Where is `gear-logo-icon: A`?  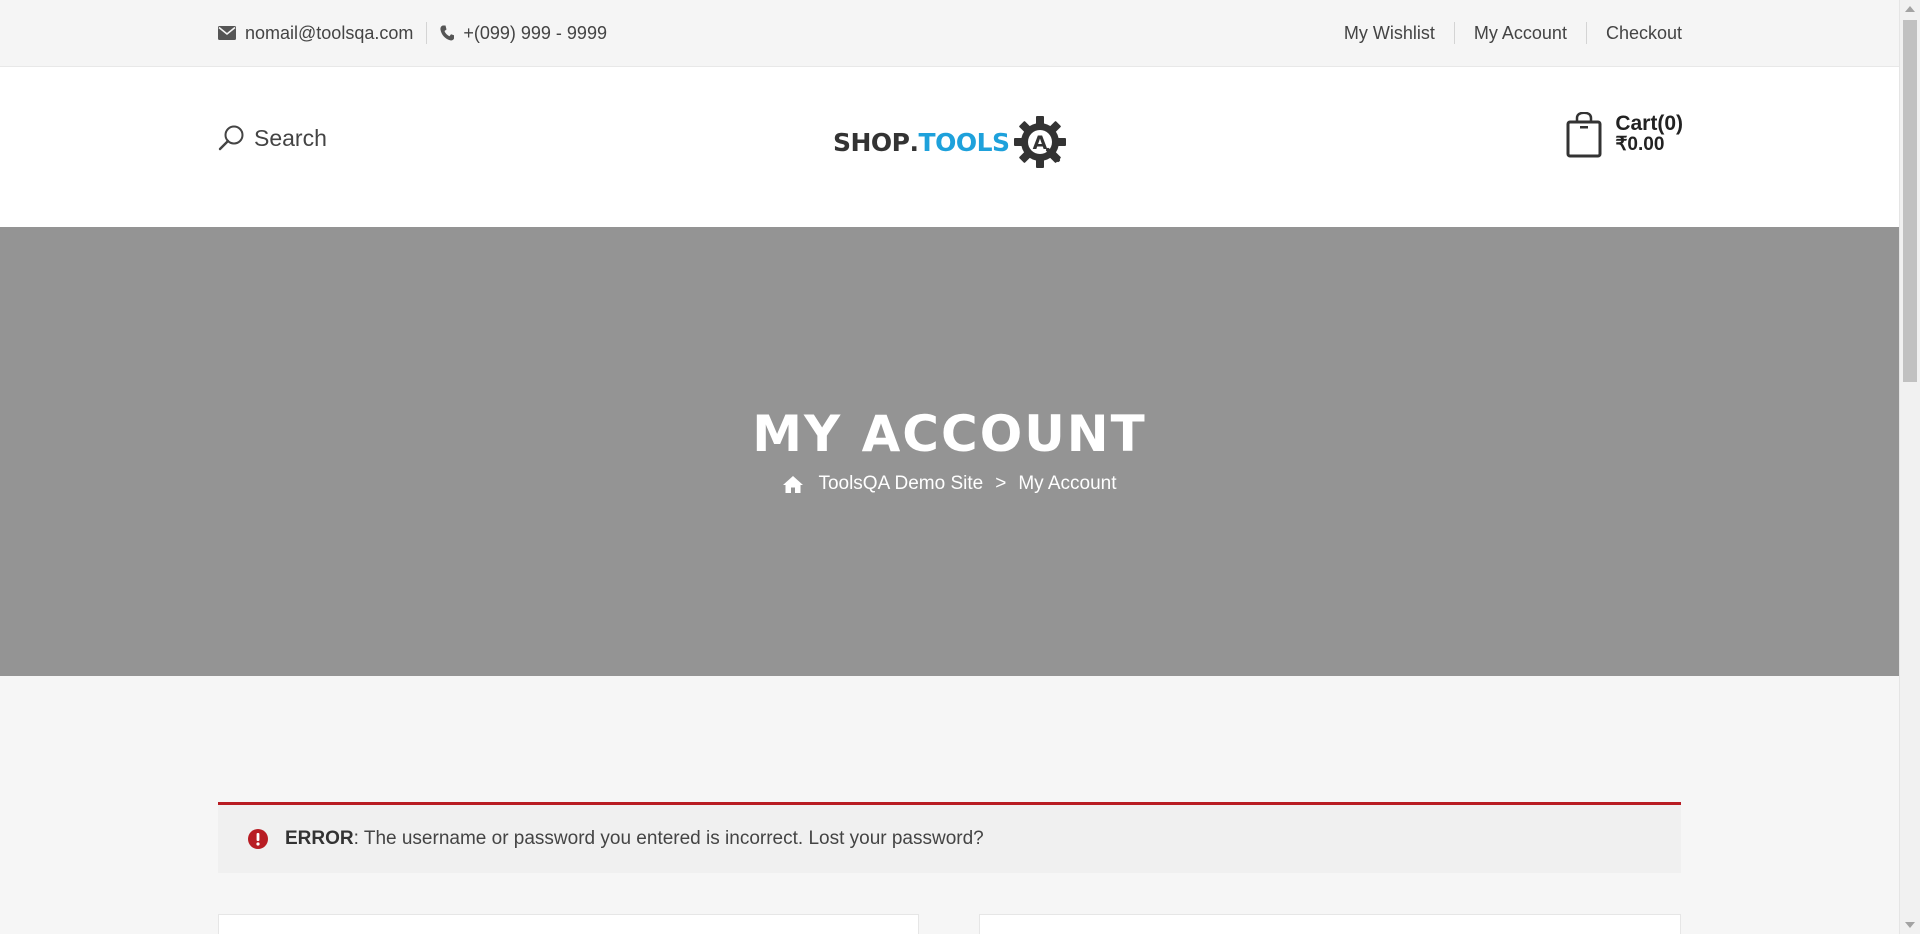
gear-logo-icon: A is located at coordinates (1039, 142).